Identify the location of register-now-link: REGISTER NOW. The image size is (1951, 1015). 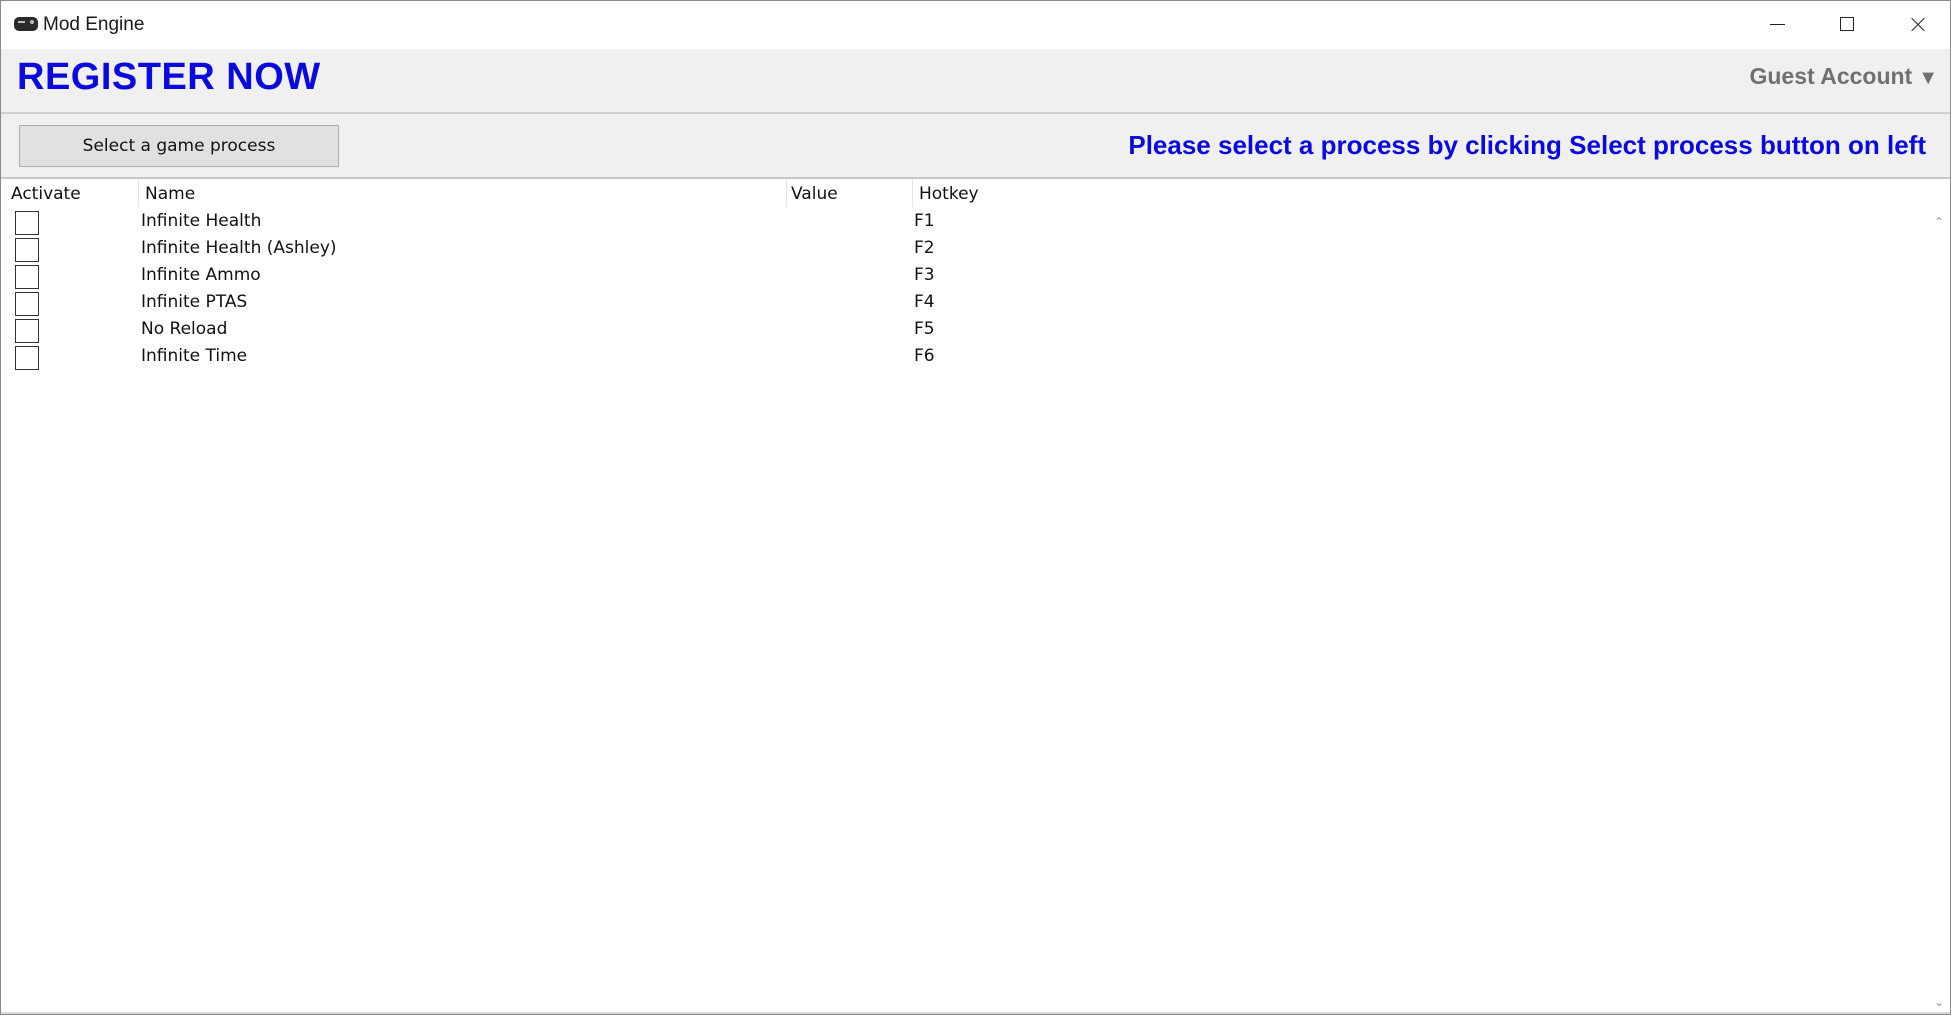
(169, 77).